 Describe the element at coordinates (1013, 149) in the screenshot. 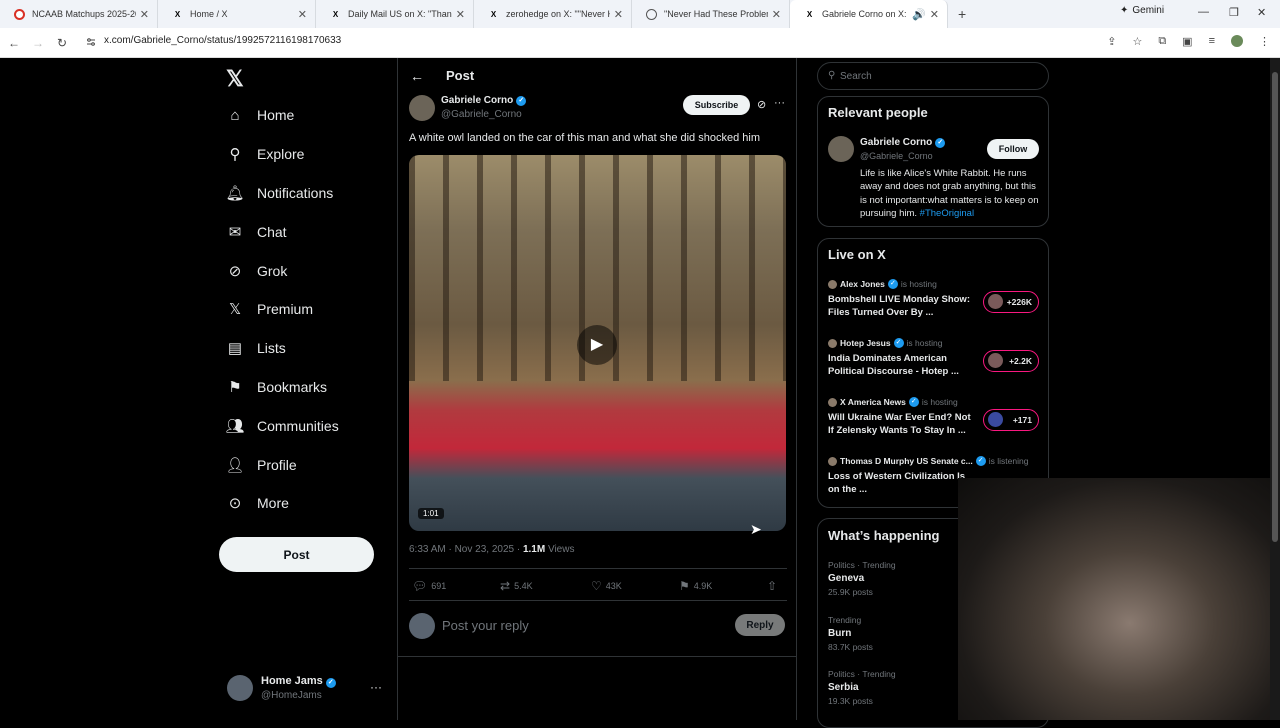

I see `follow-button: Follow` at that location.